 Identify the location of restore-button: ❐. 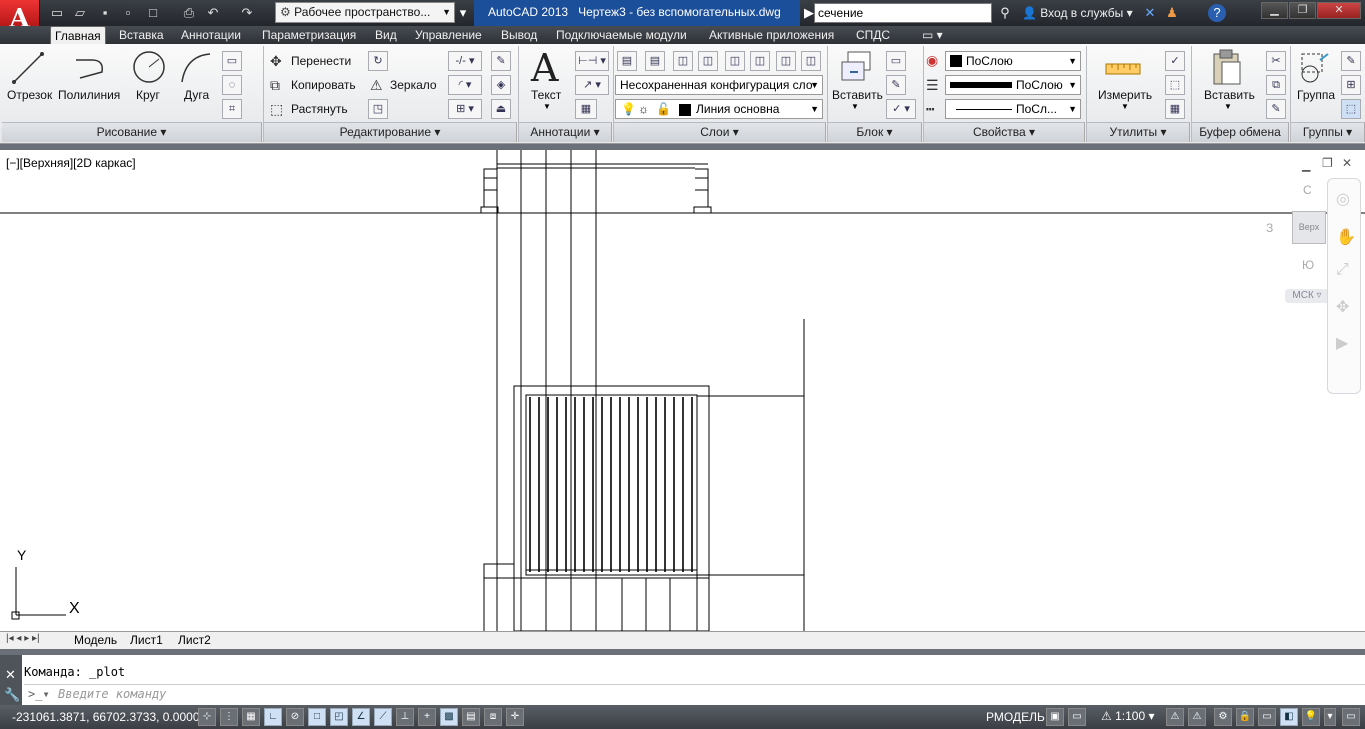
(1302, 10).